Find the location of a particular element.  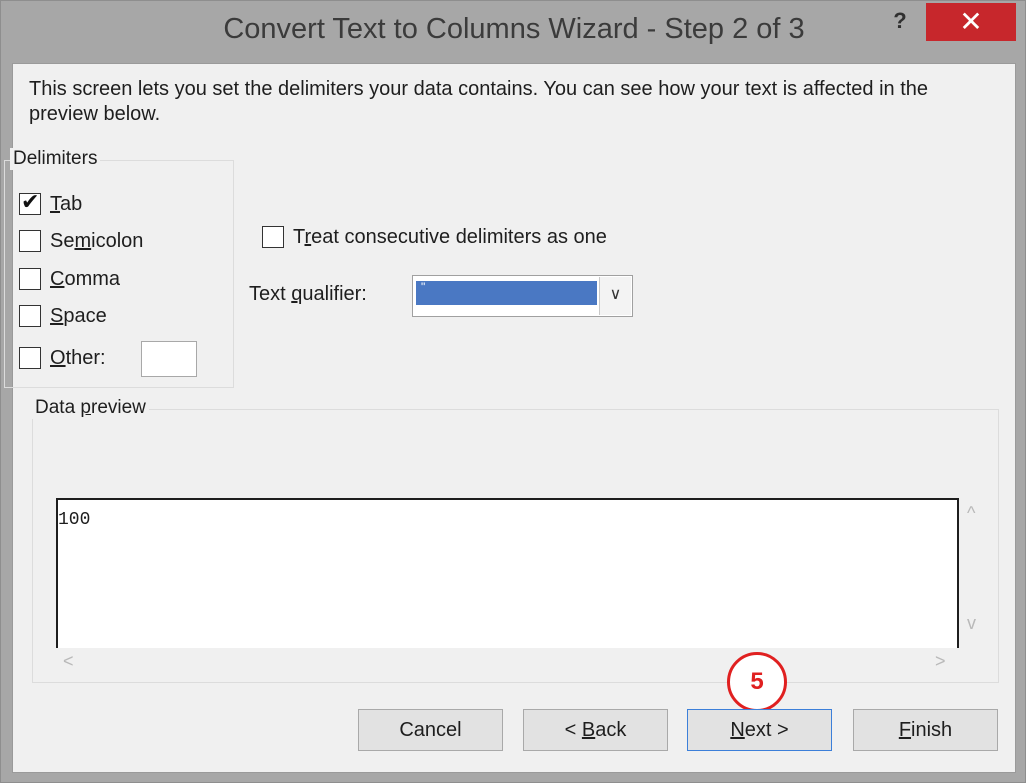

space-checkbox-row: Space is located at coordinates (63, 316).